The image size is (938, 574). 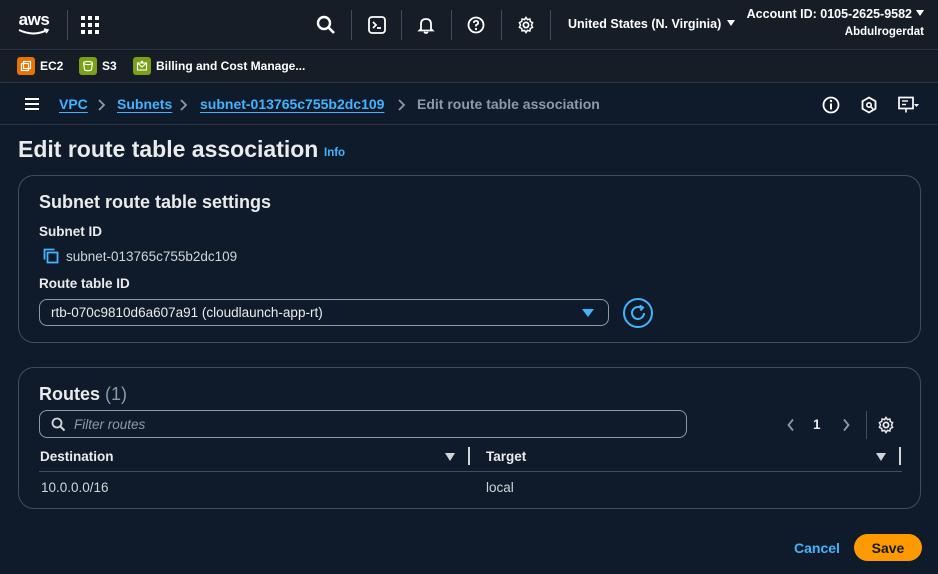 What do you see at coordinates (506, 456) in the screenshot?
I see `column-header-target: Target` at bounding box center [506, 456].